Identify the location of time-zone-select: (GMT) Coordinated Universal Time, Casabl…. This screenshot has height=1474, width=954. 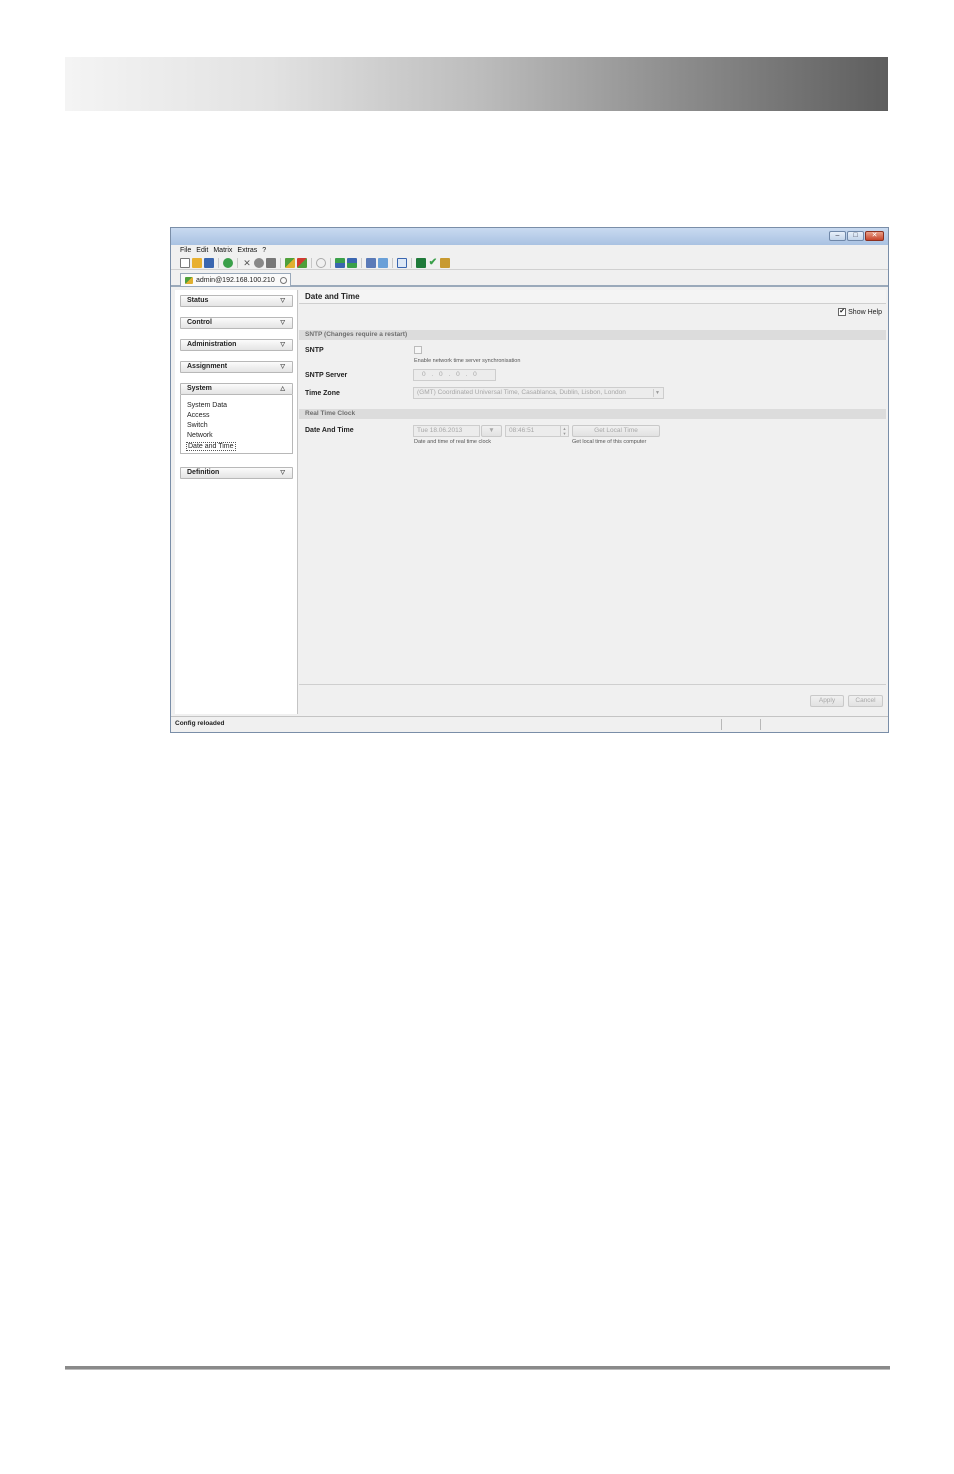
(538, 393).